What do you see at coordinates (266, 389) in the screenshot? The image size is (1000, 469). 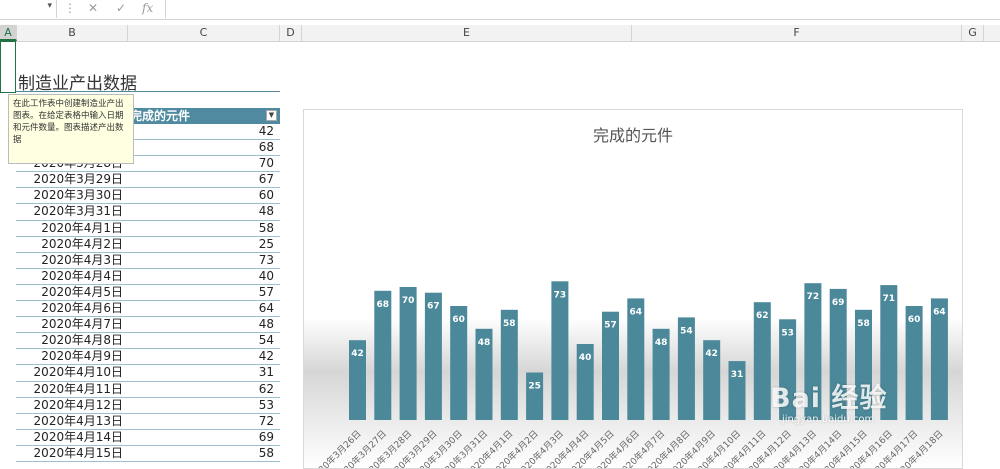 I see `value-cell: 62` at bounding box center [266, 389].